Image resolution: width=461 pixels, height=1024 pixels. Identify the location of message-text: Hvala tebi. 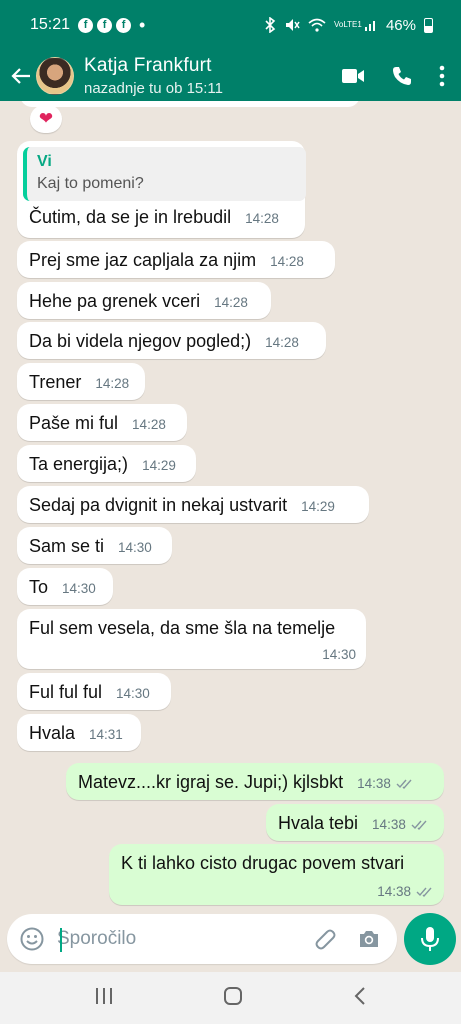
(318, 823).